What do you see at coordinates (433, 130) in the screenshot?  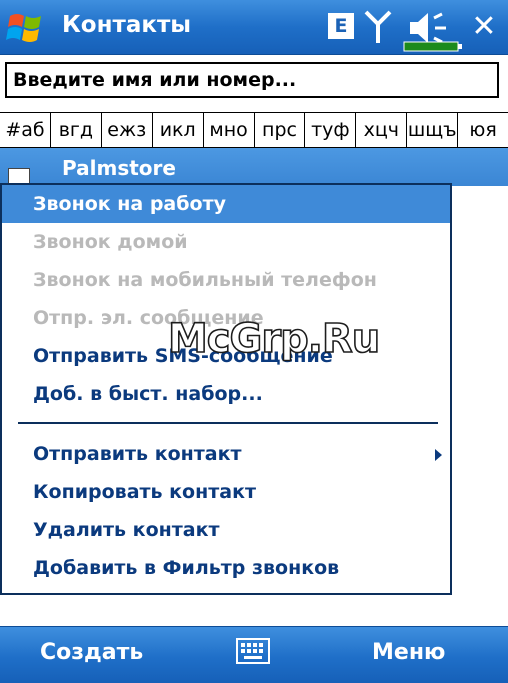 I see `tab-letters: шщъ` at bounding box center [433, 130].